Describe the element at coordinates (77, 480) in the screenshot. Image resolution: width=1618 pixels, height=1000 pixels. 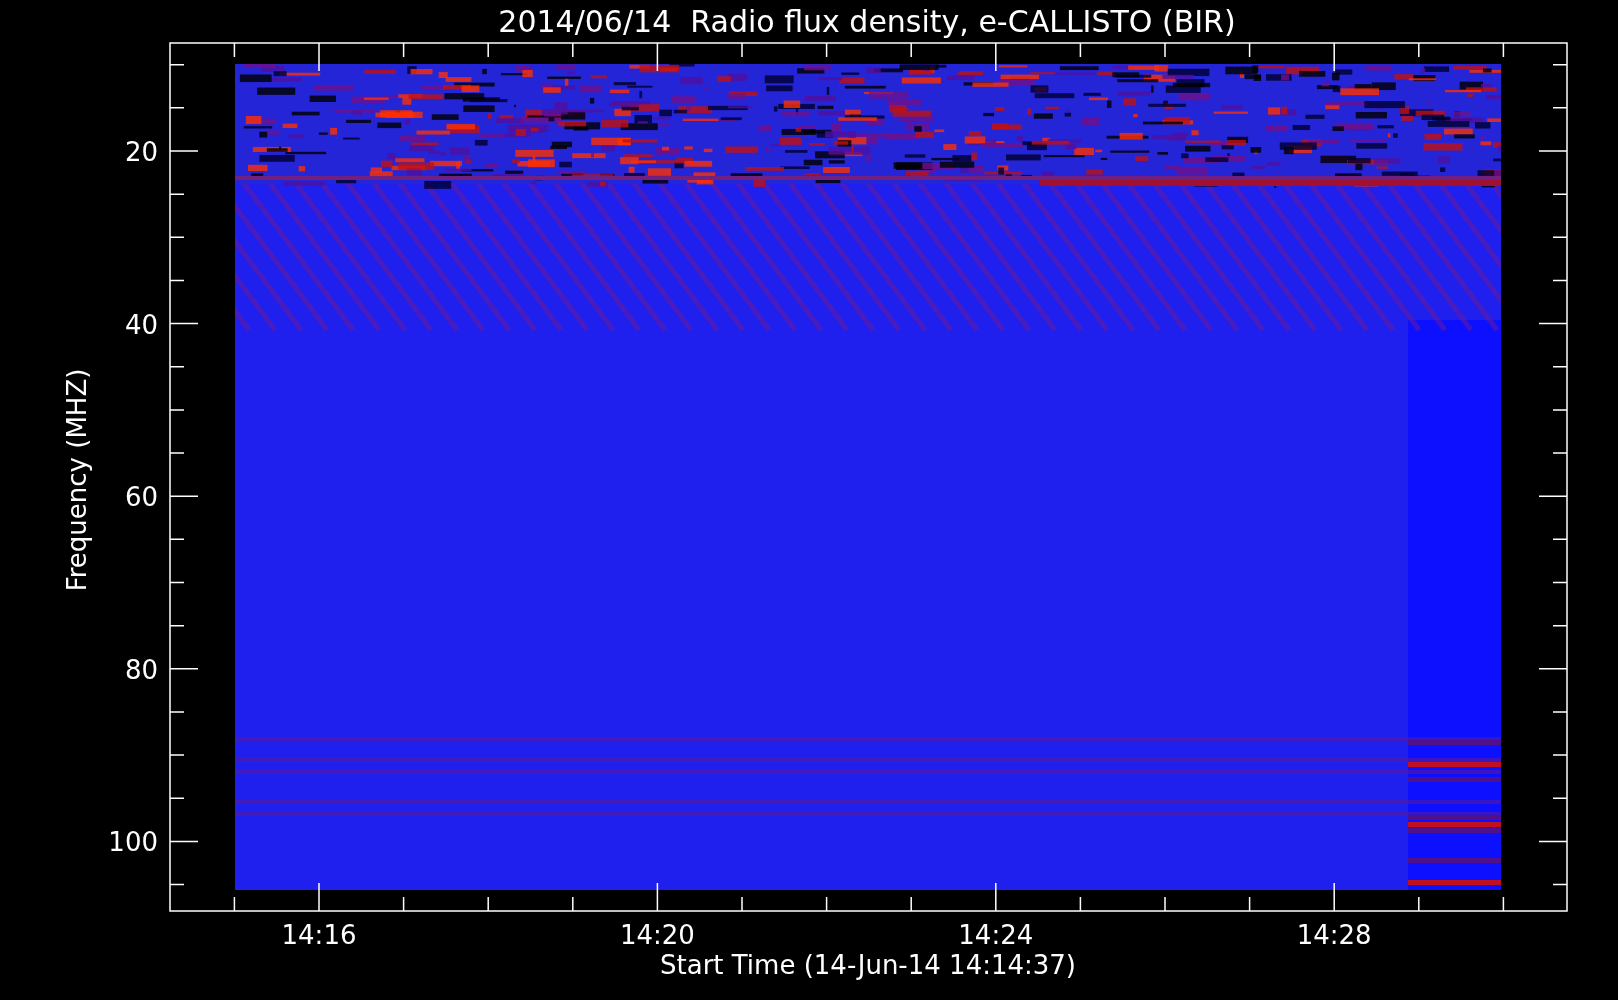
I see `y-axis-label: Frequency (MHZ)` at that location.